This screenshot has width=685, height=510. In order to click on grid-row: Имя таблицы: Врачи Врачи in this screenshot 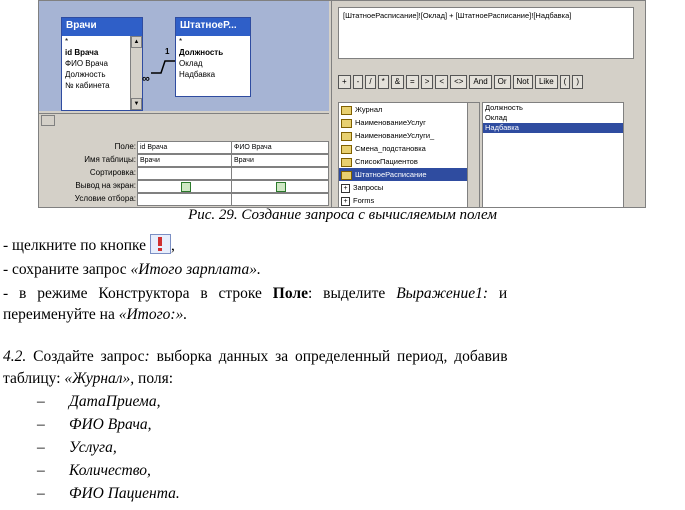, I will do `click(184, 160)`.